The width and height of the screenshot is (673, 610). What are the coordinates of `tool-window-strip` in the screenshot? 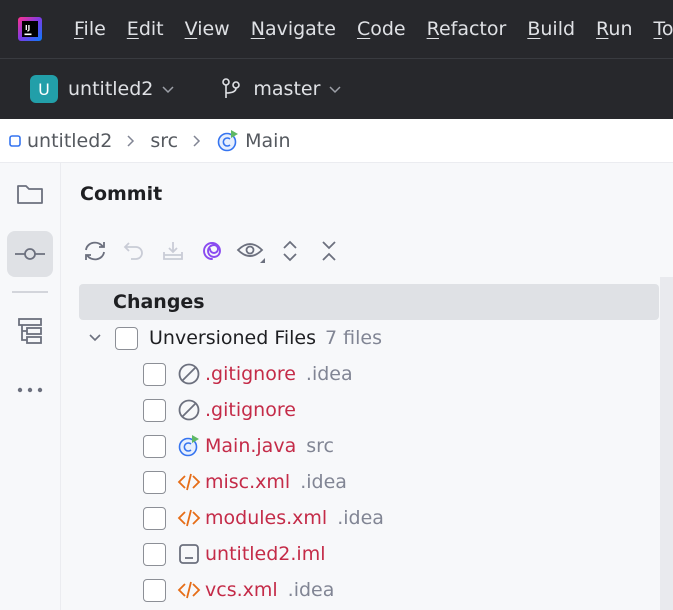 It's located at (30, 386).